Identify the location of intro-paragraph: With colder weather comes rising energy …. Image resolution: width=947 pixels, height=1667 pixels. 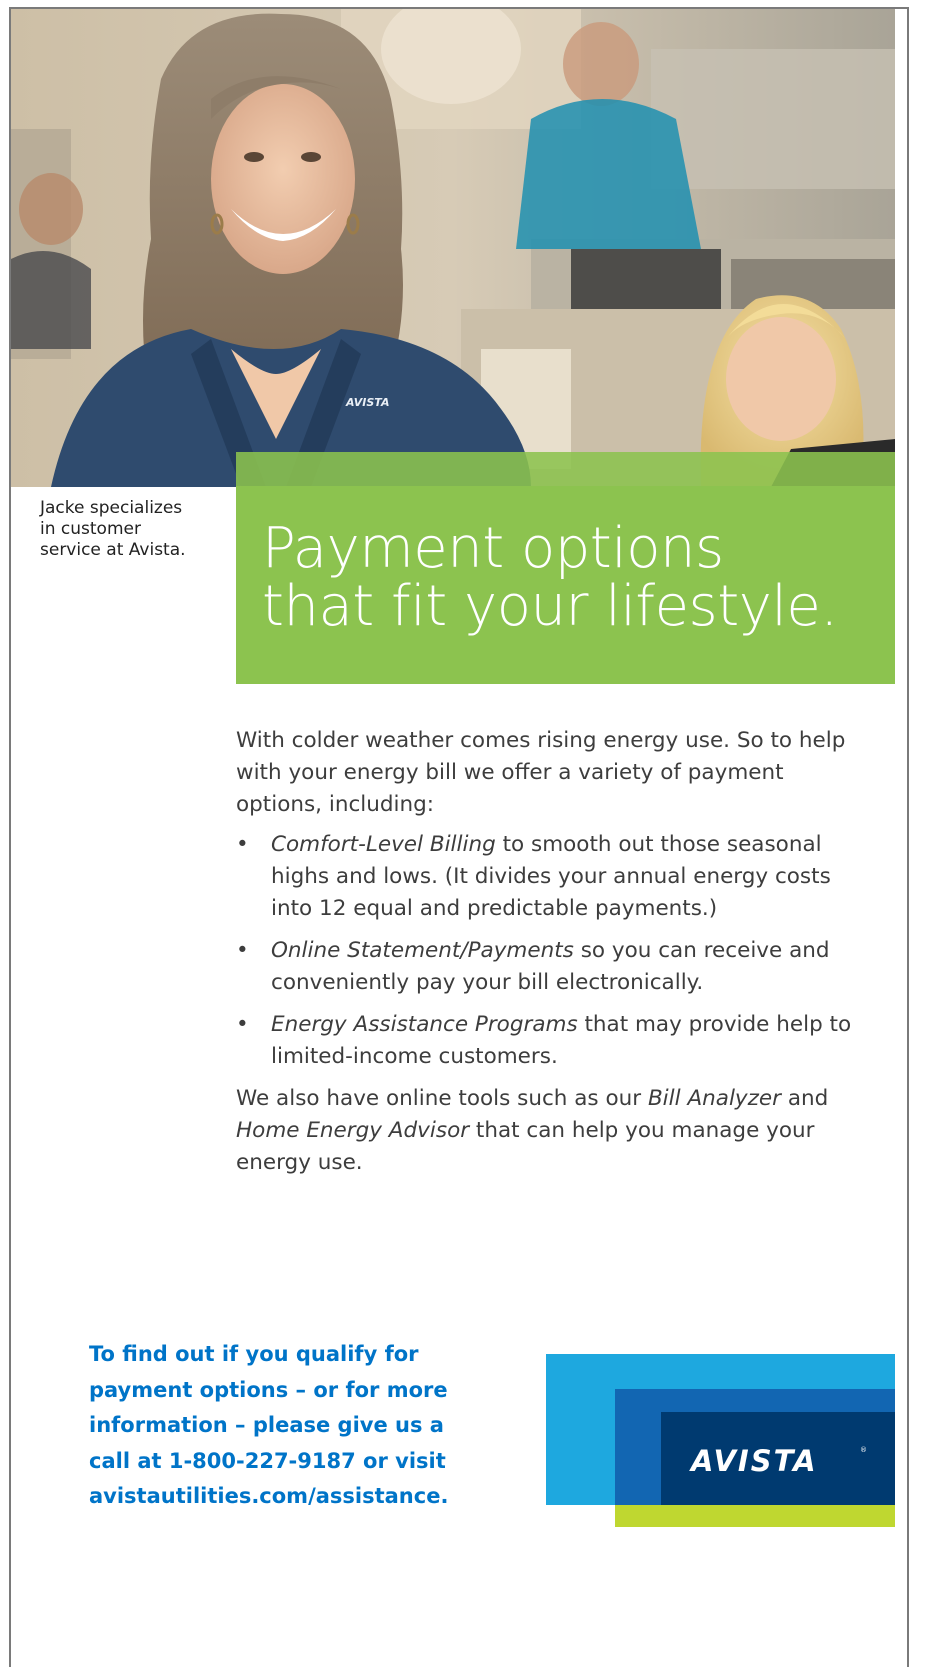
(541, 772).